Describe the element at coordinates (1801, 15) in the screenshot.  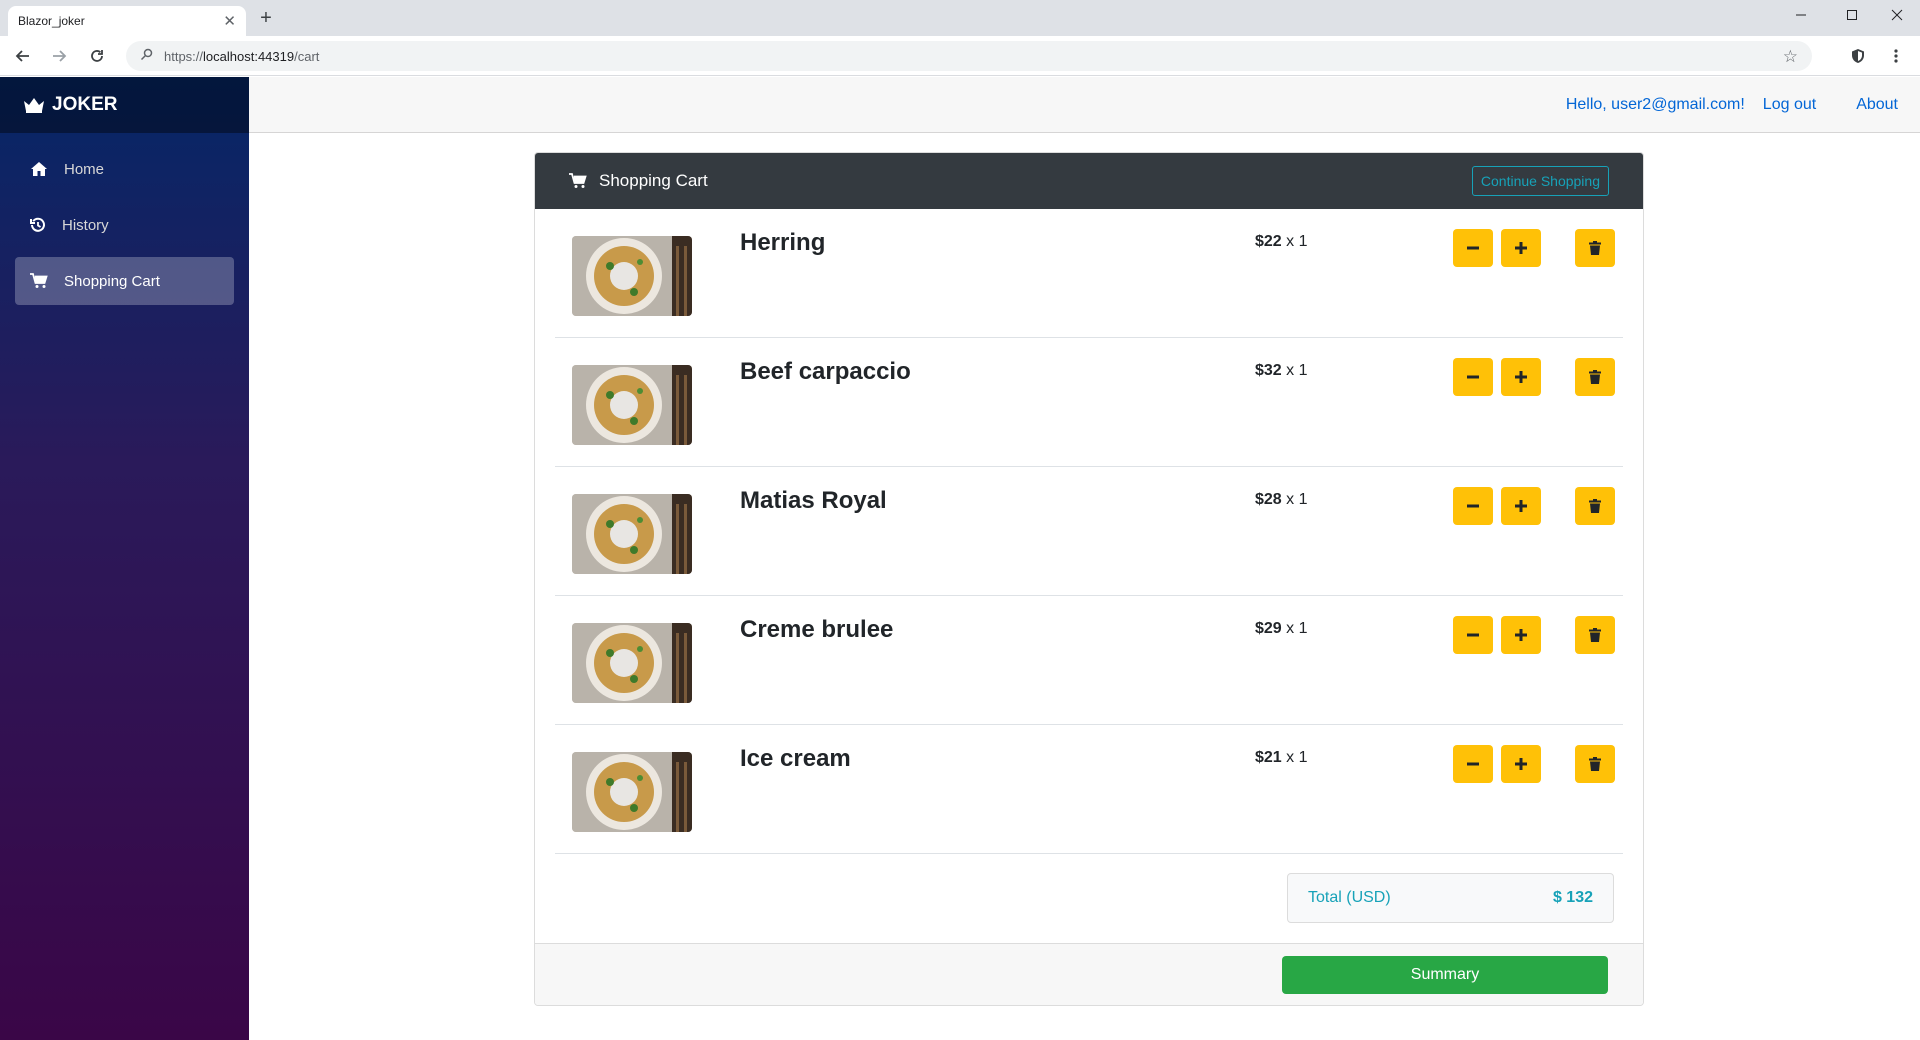
I see `minimize-icon` at that location.